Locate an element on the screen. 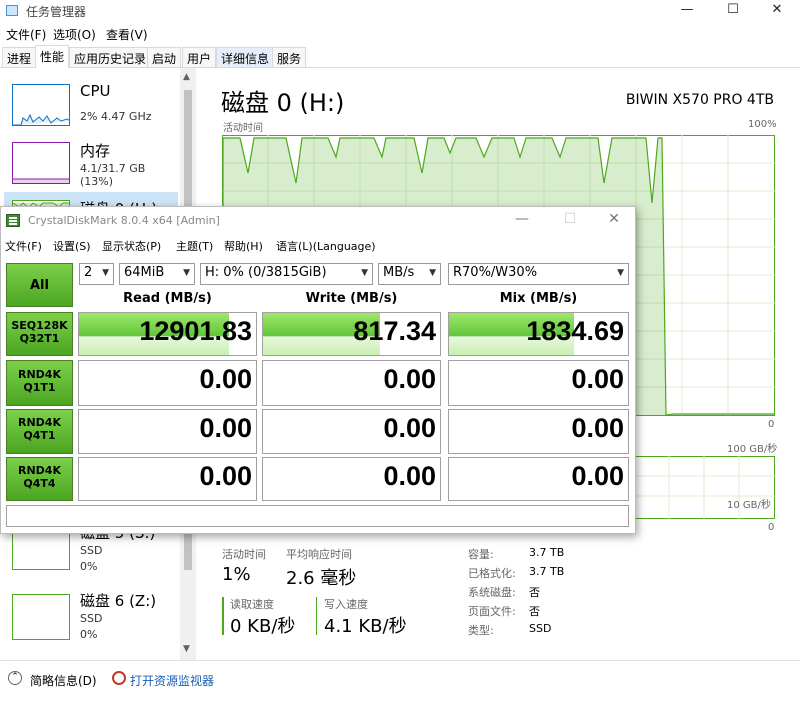  seq128k-q32t1-button: SEQ128K Q32T1 is located at coordinates (39, 334).